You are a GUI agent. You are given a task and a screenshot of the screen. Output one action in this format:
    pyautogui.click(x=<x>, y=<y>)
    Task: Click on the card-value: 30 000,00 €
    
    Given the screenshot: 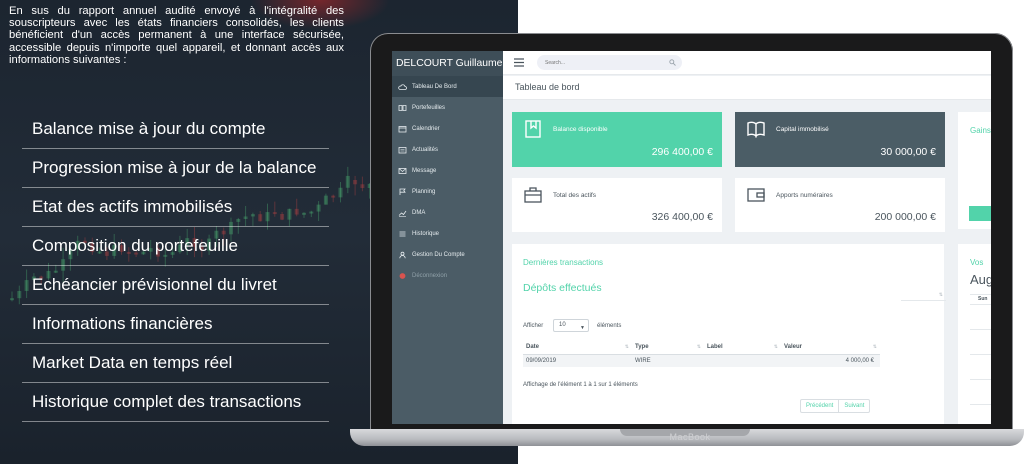 What is the action you would take?
    pyautogui.click(x=908, y=152)
    